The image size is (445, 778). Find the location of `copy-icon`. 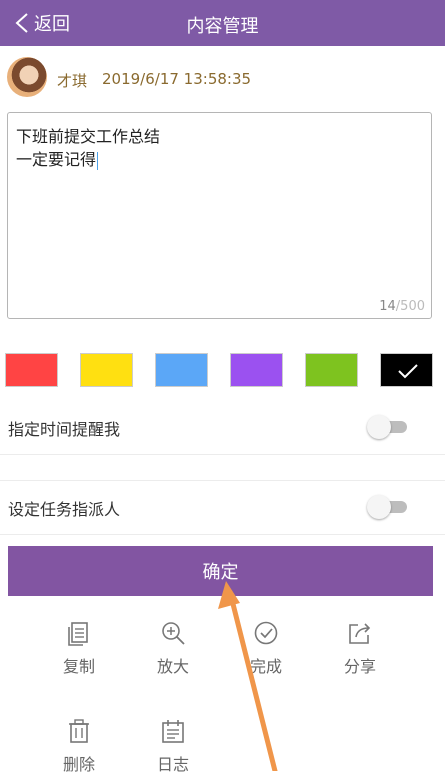

copy-icon is located at coordinates (78, 634).